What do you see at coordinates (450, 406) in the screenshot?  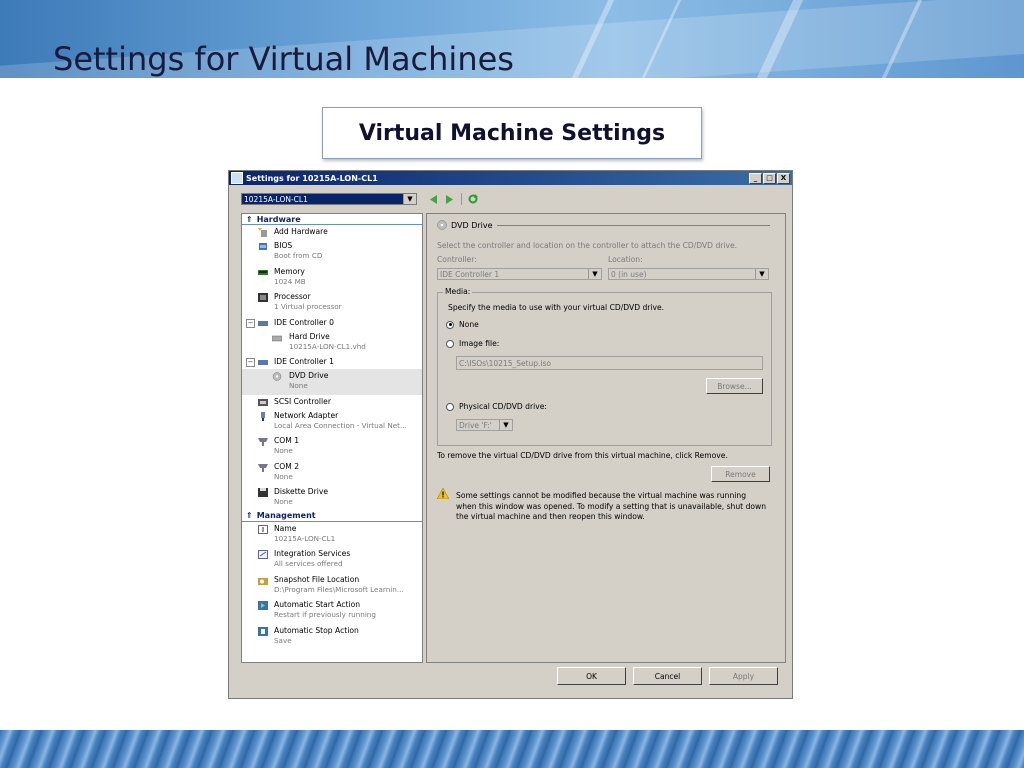 I see `radio-unselected-icon` at bounding box center [450, 406].